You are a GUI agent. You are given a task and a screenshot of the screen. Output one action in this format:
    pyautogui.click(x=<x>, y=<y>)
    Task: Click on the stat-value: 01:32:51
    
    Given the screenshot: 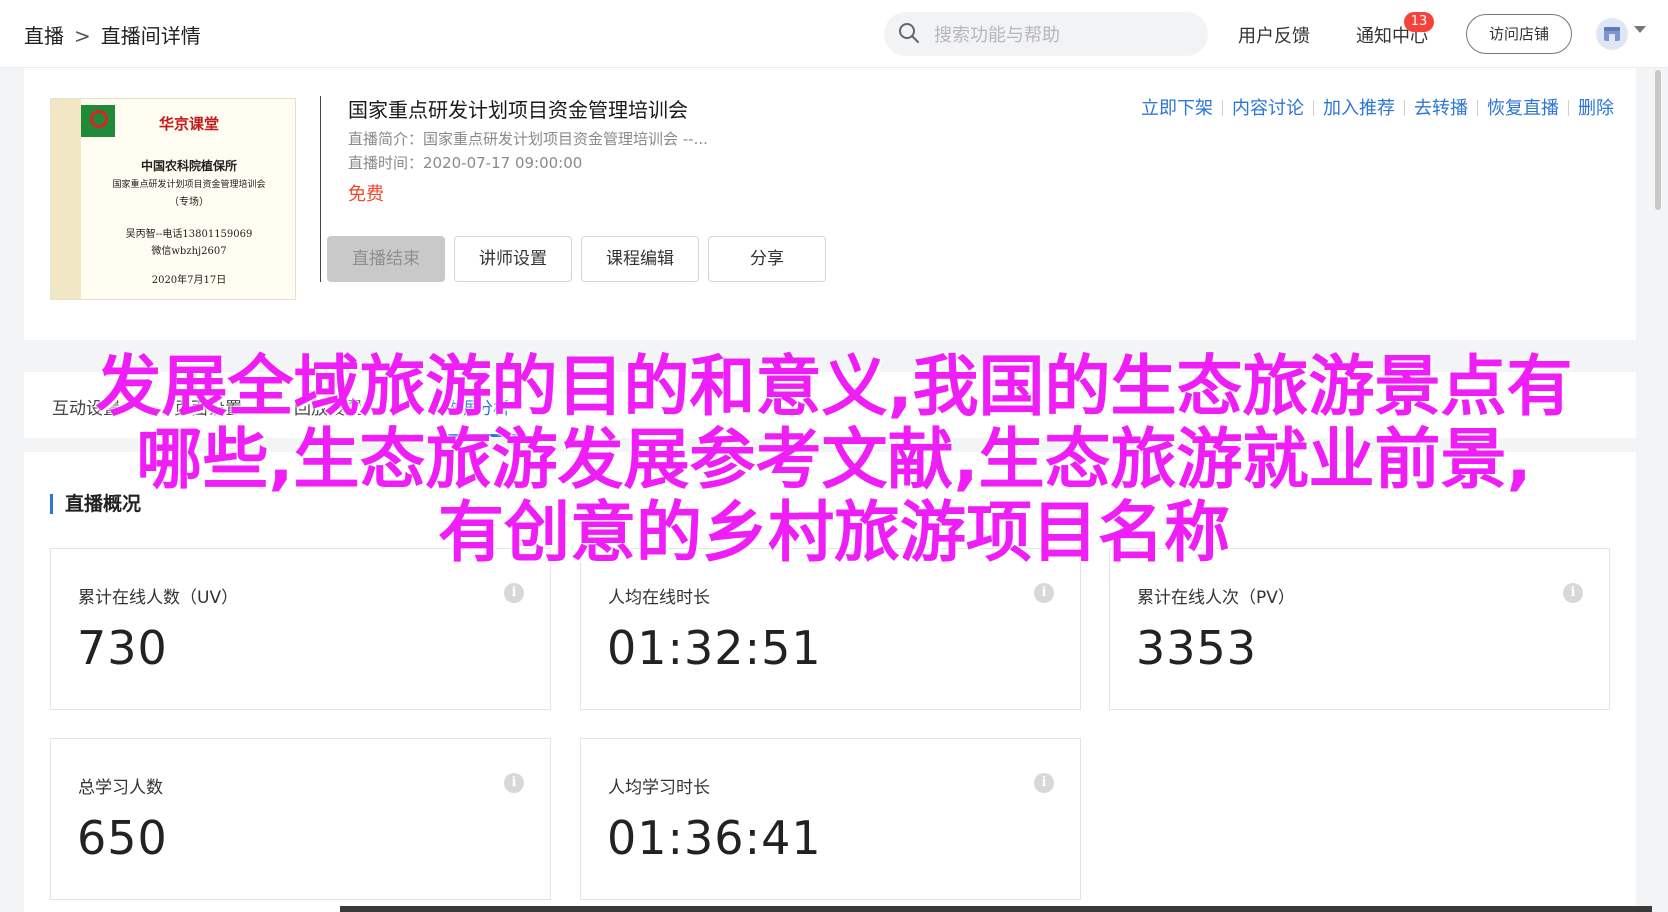 What is the action you would take?
    pyautogui.click(x=714, y=648)
    